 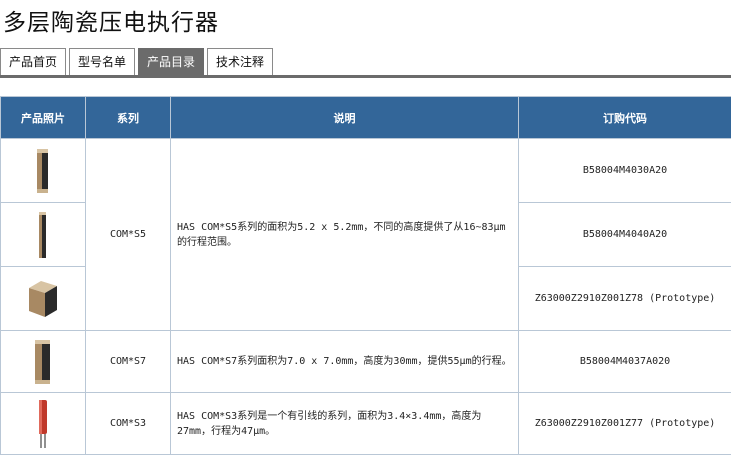 What do you see at coordinates (624, 117) in the screenshot?
I see `header-order-code: 订购代码` at bounding box center [624, 117].